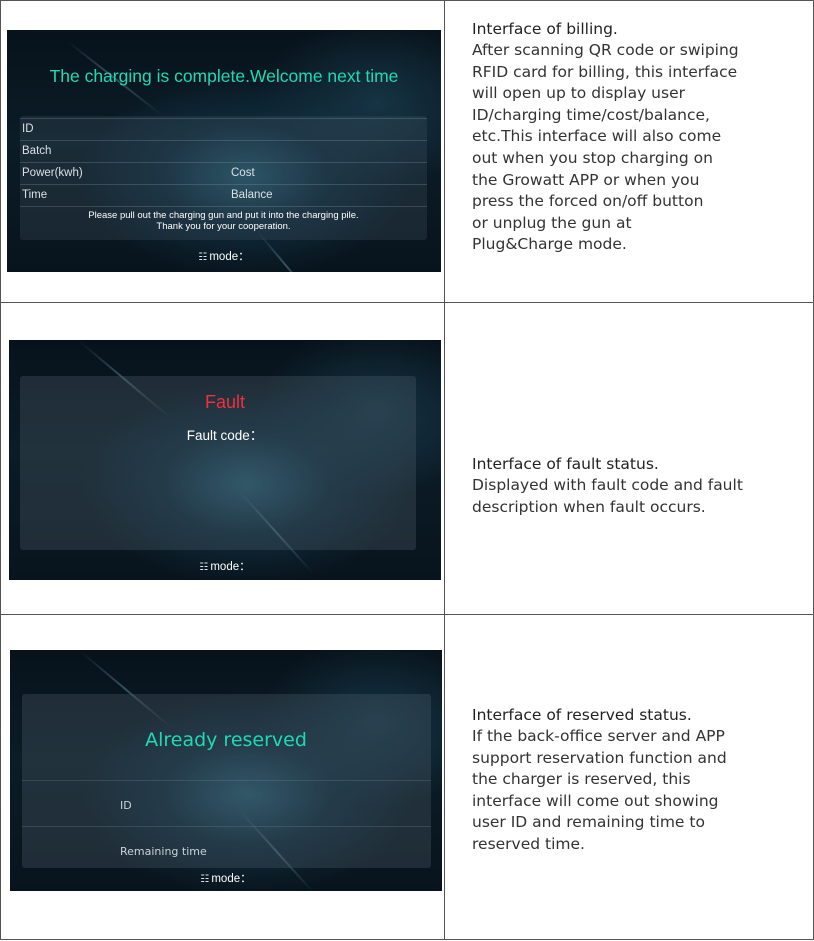  Describe the element at coordinates (52, 173) in the screenshot. I see `billing-power-label: Power(kwh)` at that location.